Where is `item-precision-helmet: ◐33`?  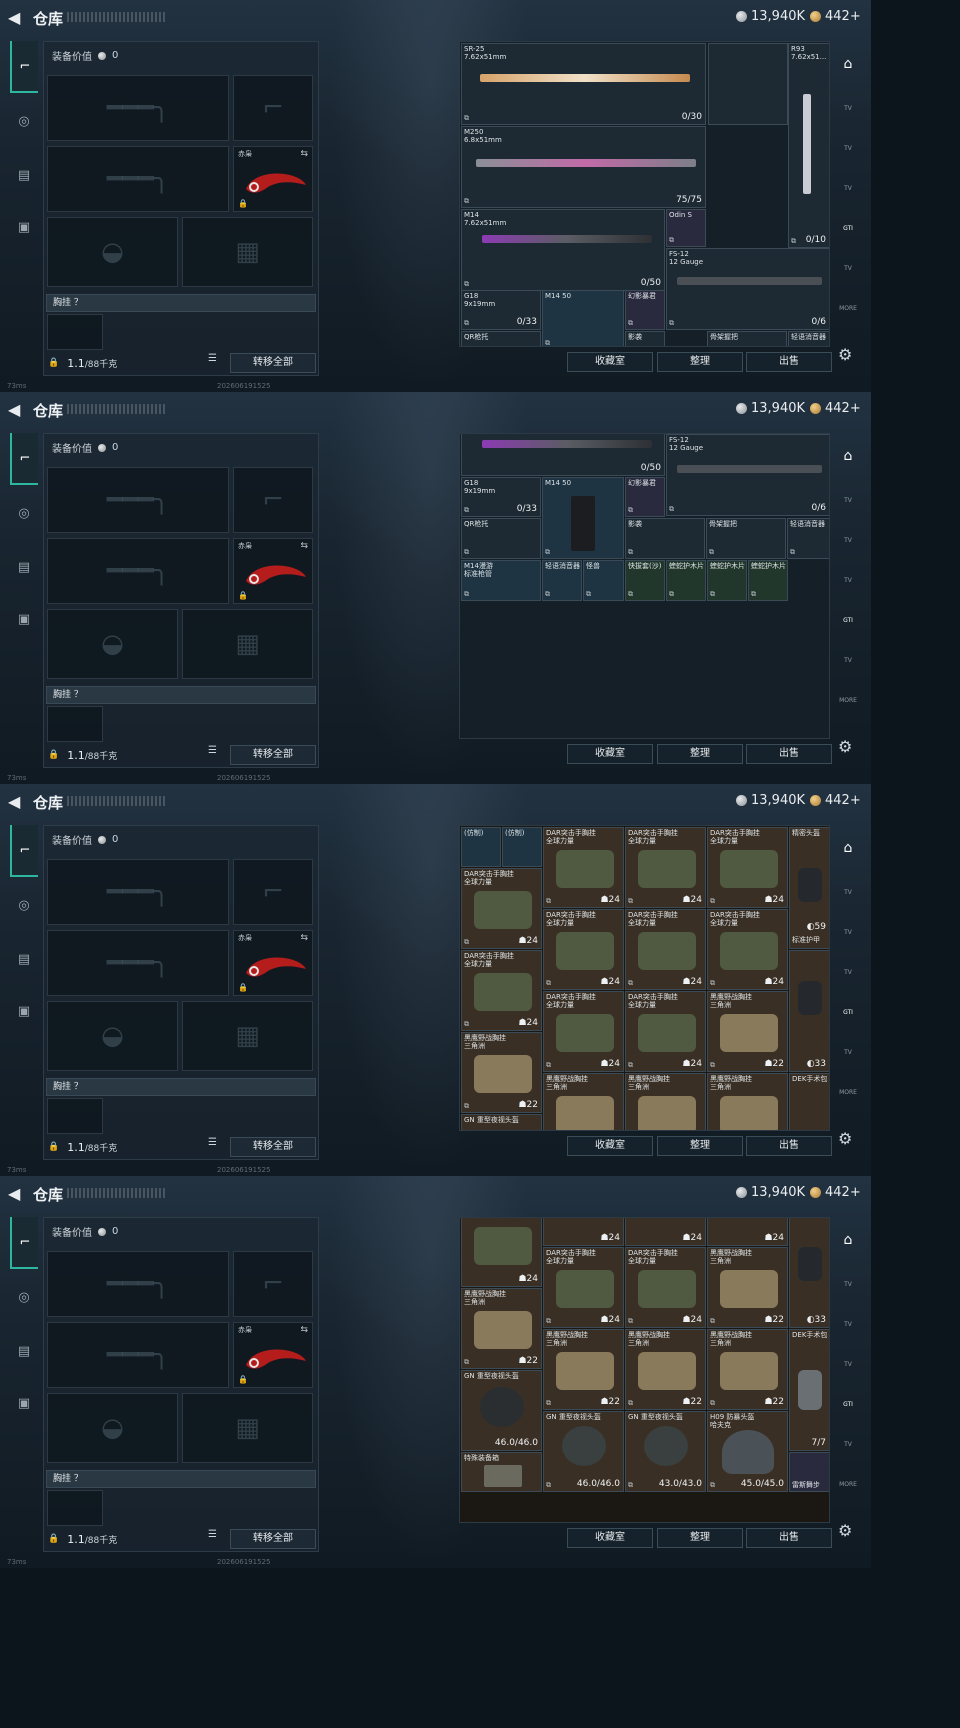
item-precision-helmet: ◐33 is located at coordinates (809, 1011).